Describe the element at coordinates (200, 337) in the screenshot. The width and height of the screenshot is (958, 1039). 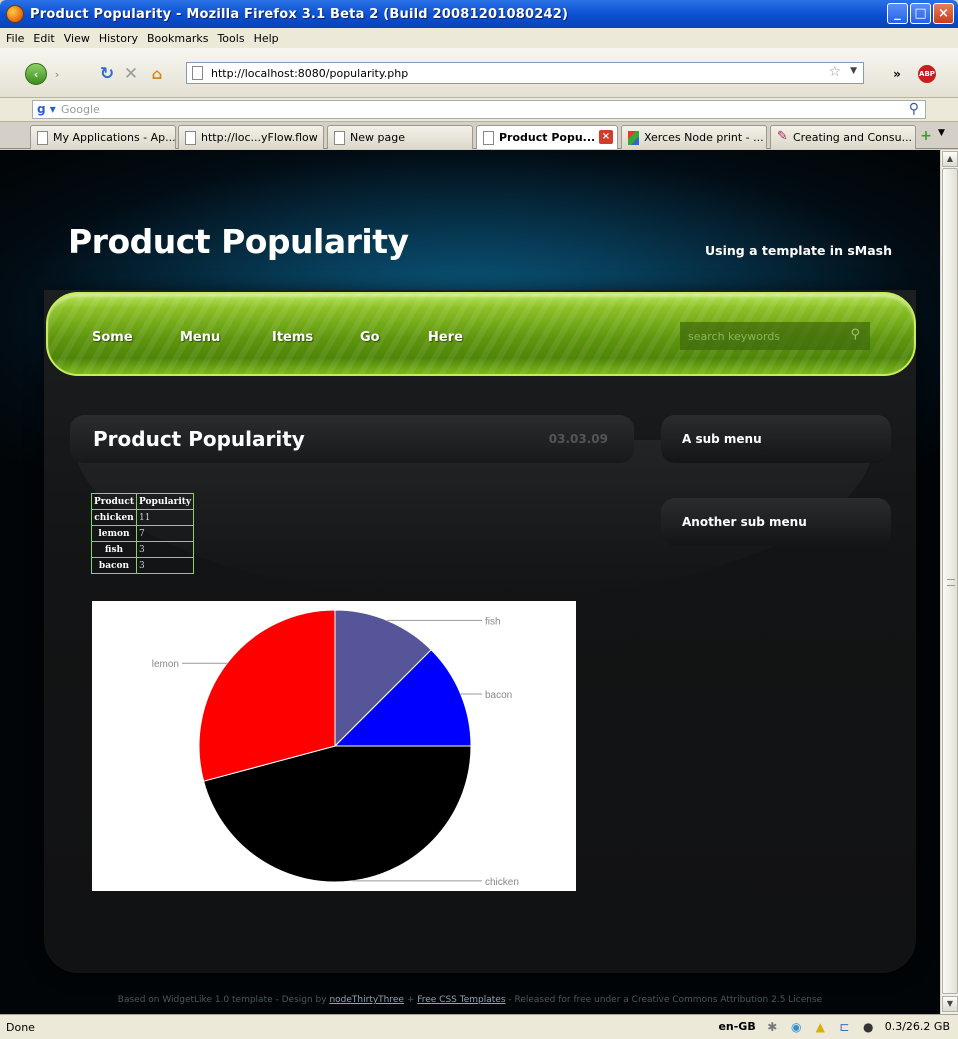
I see `nav-item-menu: Menu` at that location.